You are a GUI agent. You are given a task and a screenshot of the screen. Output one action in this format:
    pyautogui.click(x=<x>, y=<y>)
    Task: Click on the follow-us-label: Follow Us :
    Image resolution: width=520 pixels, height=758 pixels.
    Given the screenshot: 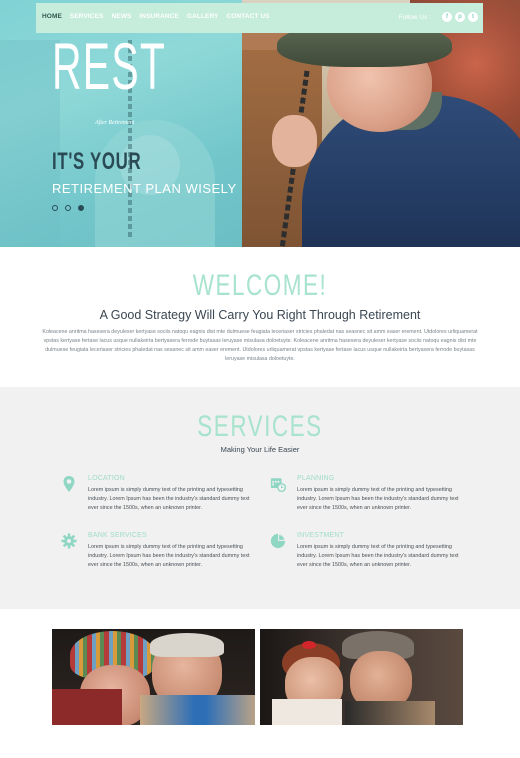 What is the action you would take?
    pyautogui.click(x=414, y=17)
    